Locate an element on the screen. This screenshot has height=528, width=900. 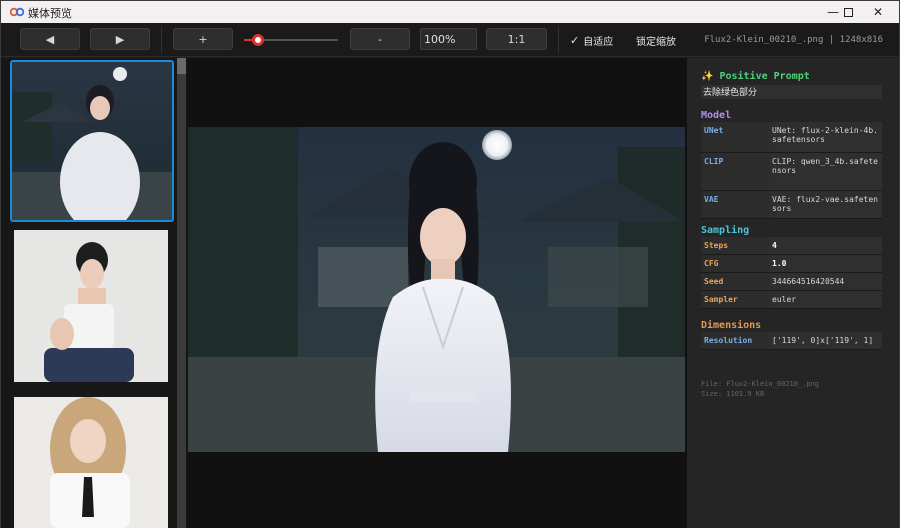
fit-toggle: ✓ 自适应 is located at coordinates (591, 40).